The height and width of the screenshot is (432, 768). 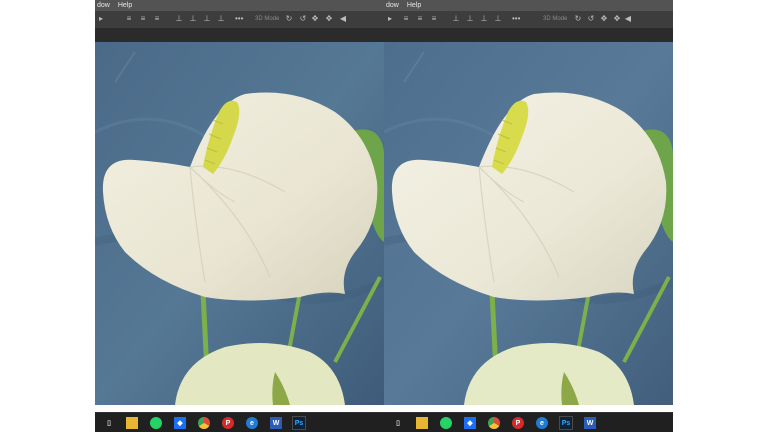 What do you see at coordinates (528, 422) in the screenshot?
I see `windows-taskbar: ▯ ◆ P e Ps W` at bounding box center [528, 422].